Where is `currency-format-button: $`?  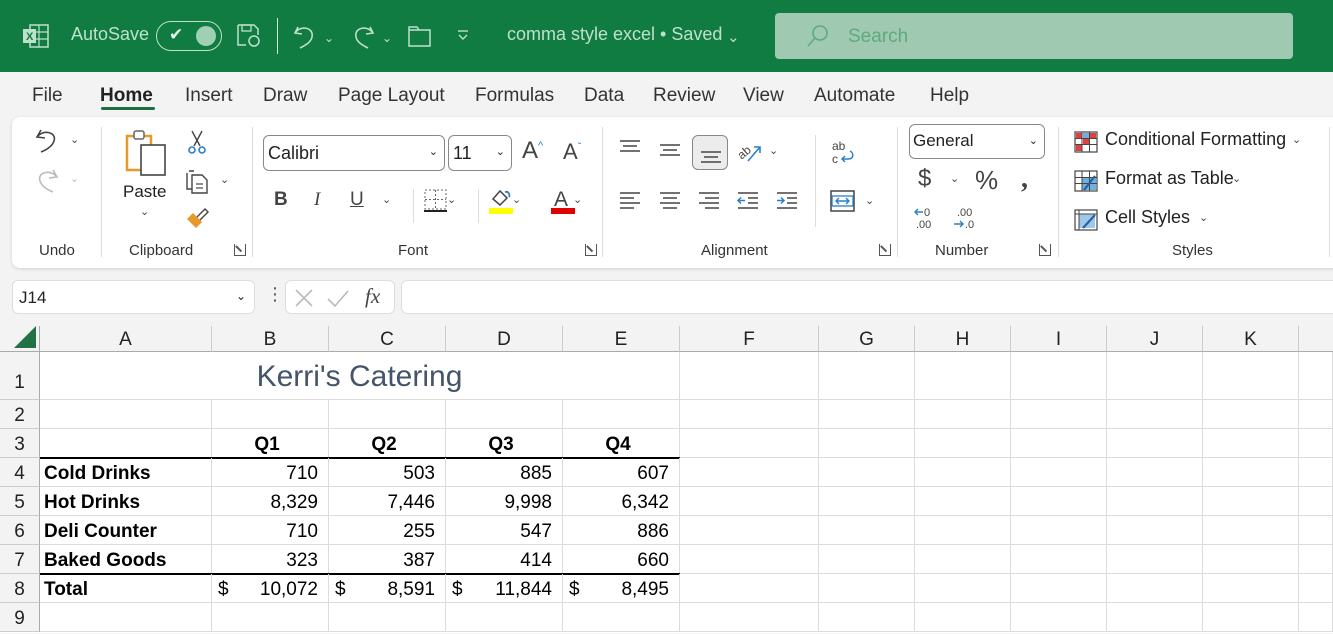 currency-format-button: $ is located at coordinates (924, 179).